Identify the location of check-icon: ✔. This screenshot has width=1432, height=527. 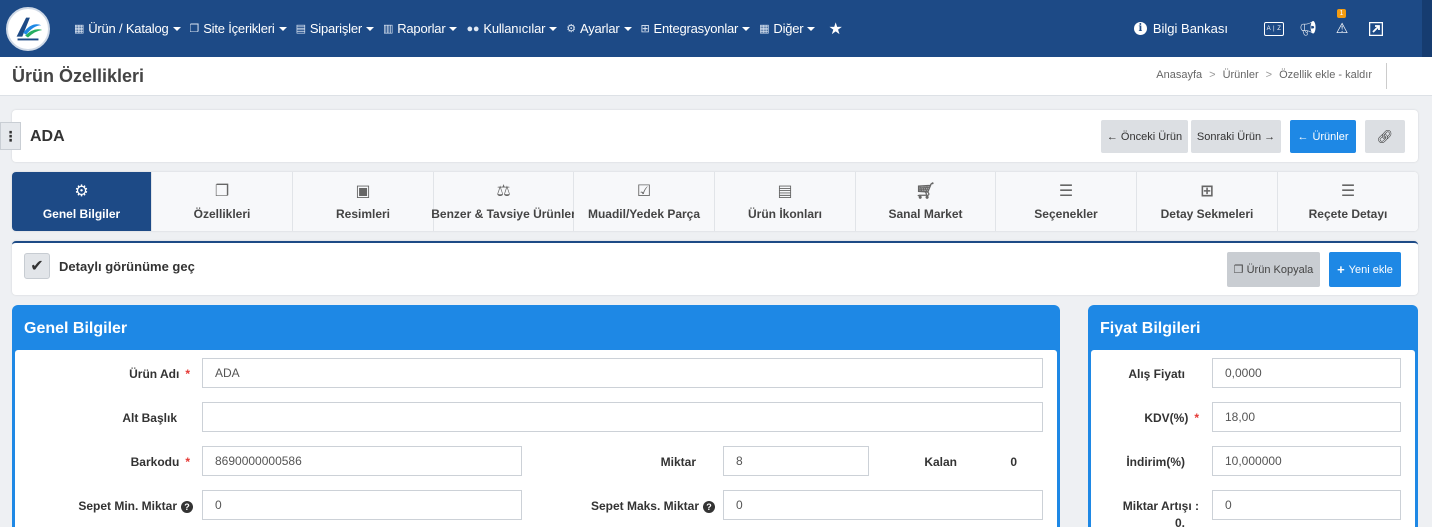
(37, 266).